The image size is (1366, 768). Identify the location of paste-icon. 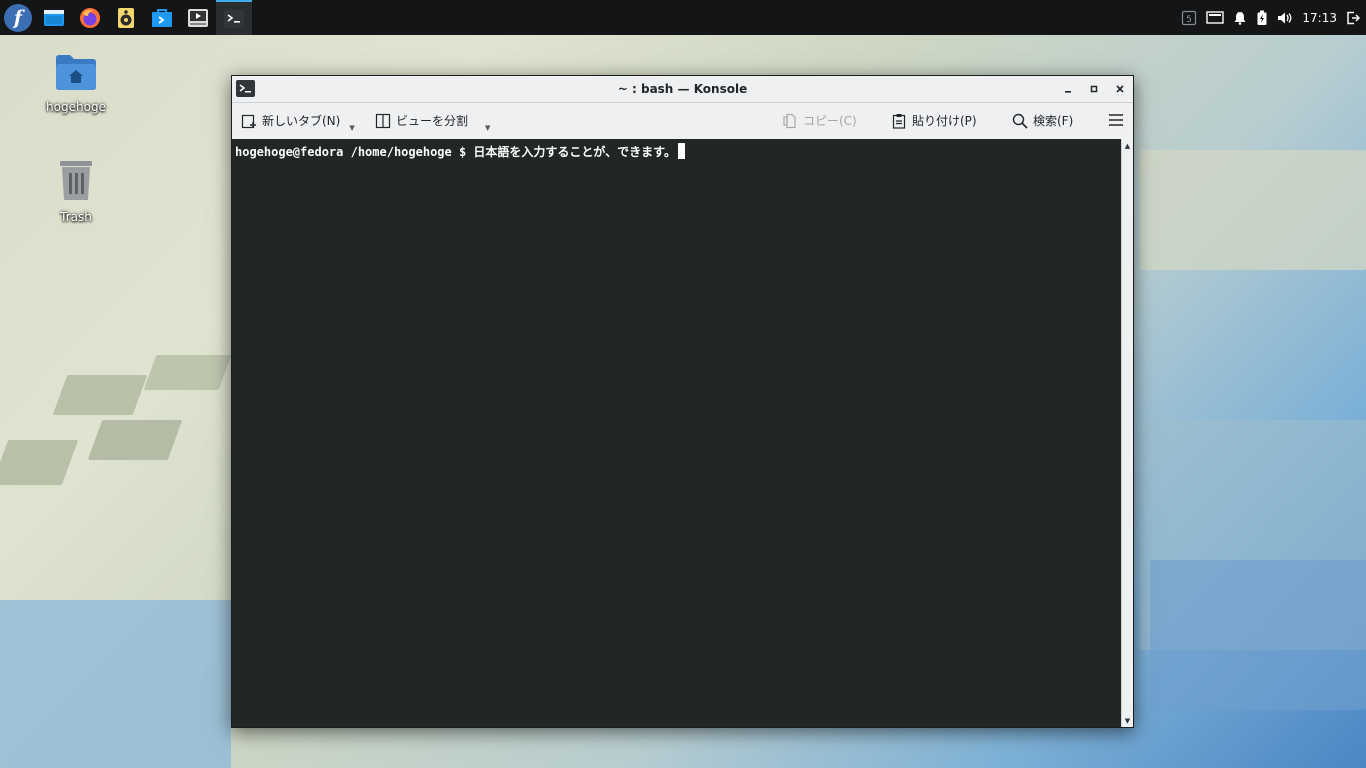
(899, 121).